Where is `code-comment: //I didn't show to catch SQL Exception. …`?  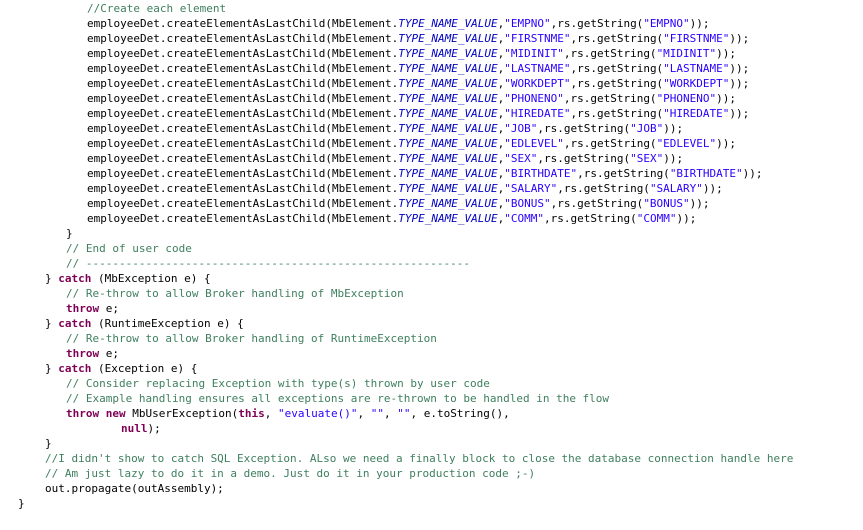
code-comment: //I didn't show to catch SQL Exception. … is located at coordinates (419, 458).